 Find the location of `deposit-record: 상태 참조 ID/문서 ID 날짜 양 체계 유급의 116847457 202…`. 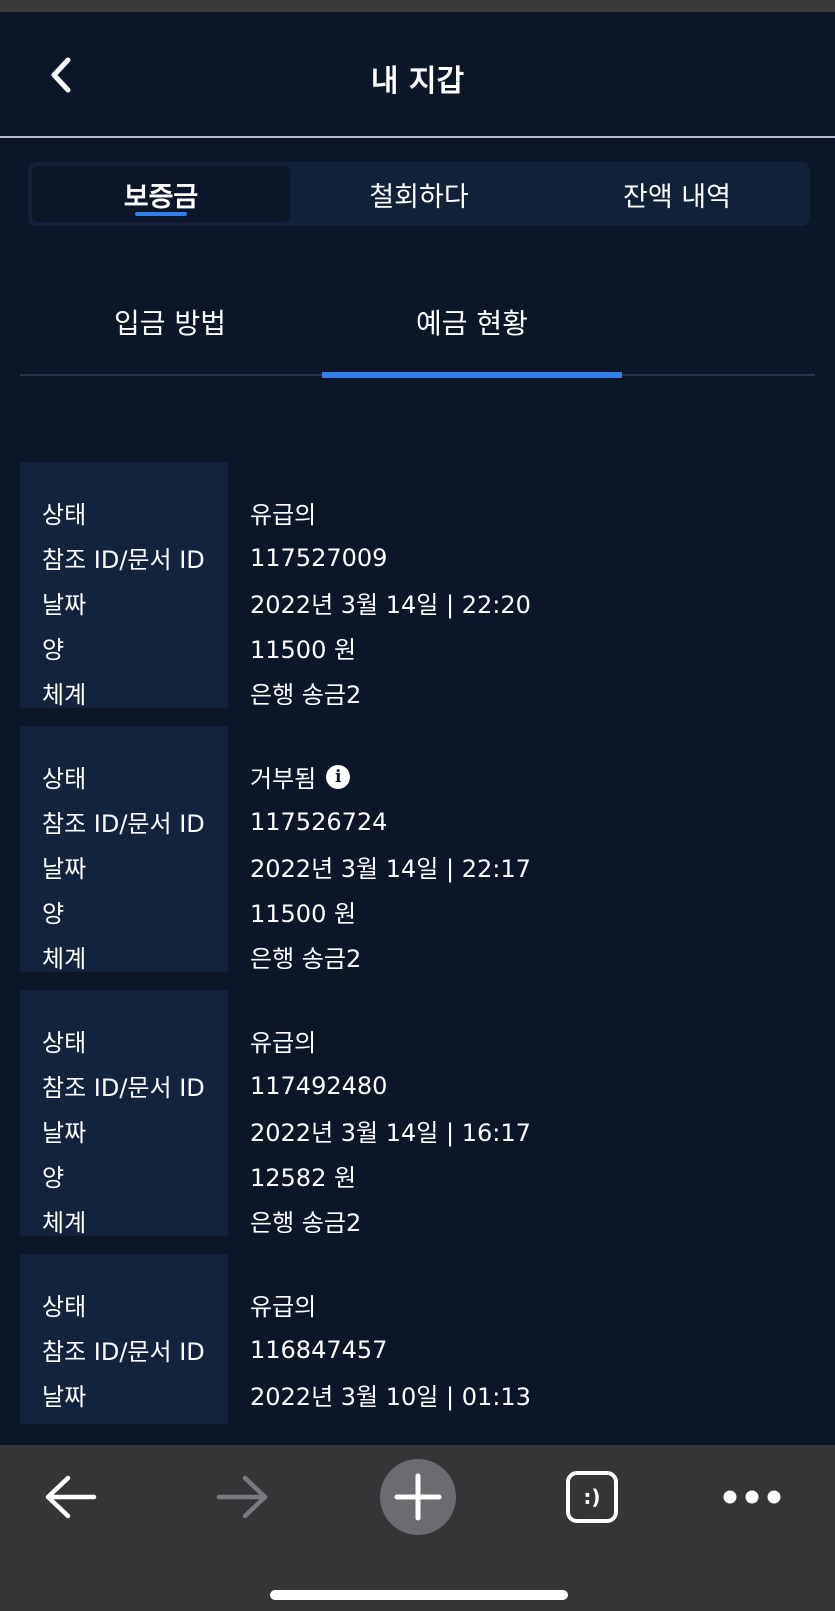

deposit-record: 상태 참조 ID/문서 ID 날짜 양 체계 유급의 116847457 202… is located at coordinates (417, 1339).